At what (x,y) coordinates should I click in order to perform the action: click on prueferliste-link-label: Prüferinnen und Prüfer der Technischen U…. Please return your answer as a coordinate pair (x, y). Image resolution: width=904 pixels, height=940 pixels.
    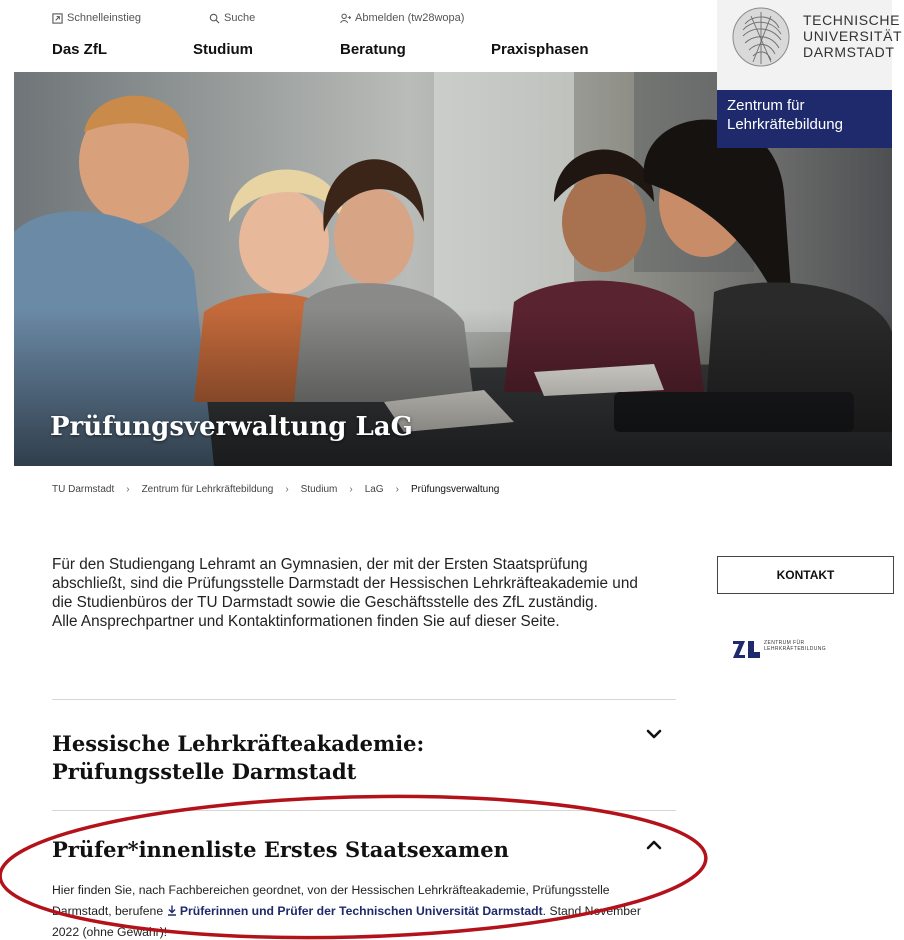
    Looking at the image, I should click on (361, 911).